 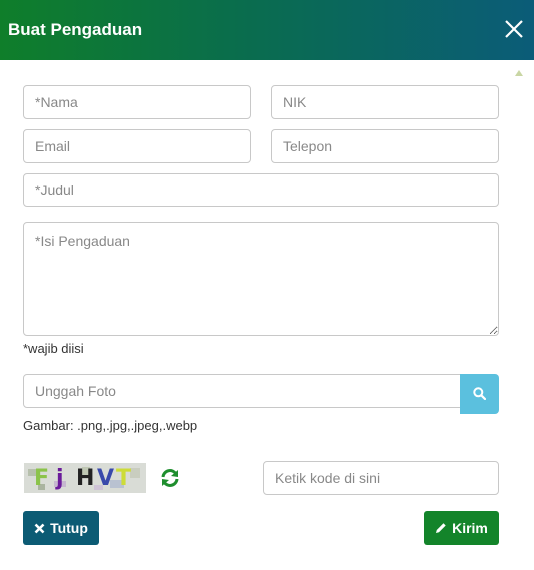 I want to click on judul-input, so click(x=261, y=190).